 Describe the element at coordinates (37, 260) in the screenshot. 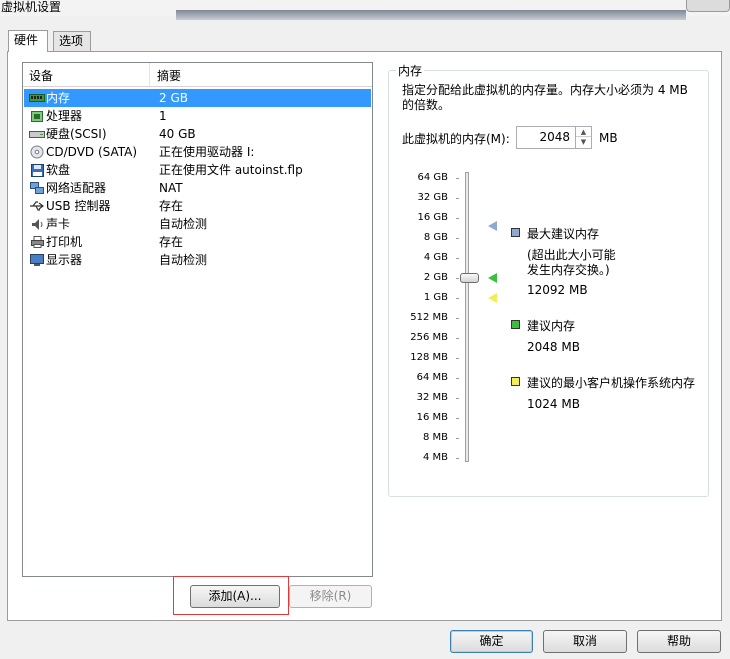

I see `display-icon` at that location.